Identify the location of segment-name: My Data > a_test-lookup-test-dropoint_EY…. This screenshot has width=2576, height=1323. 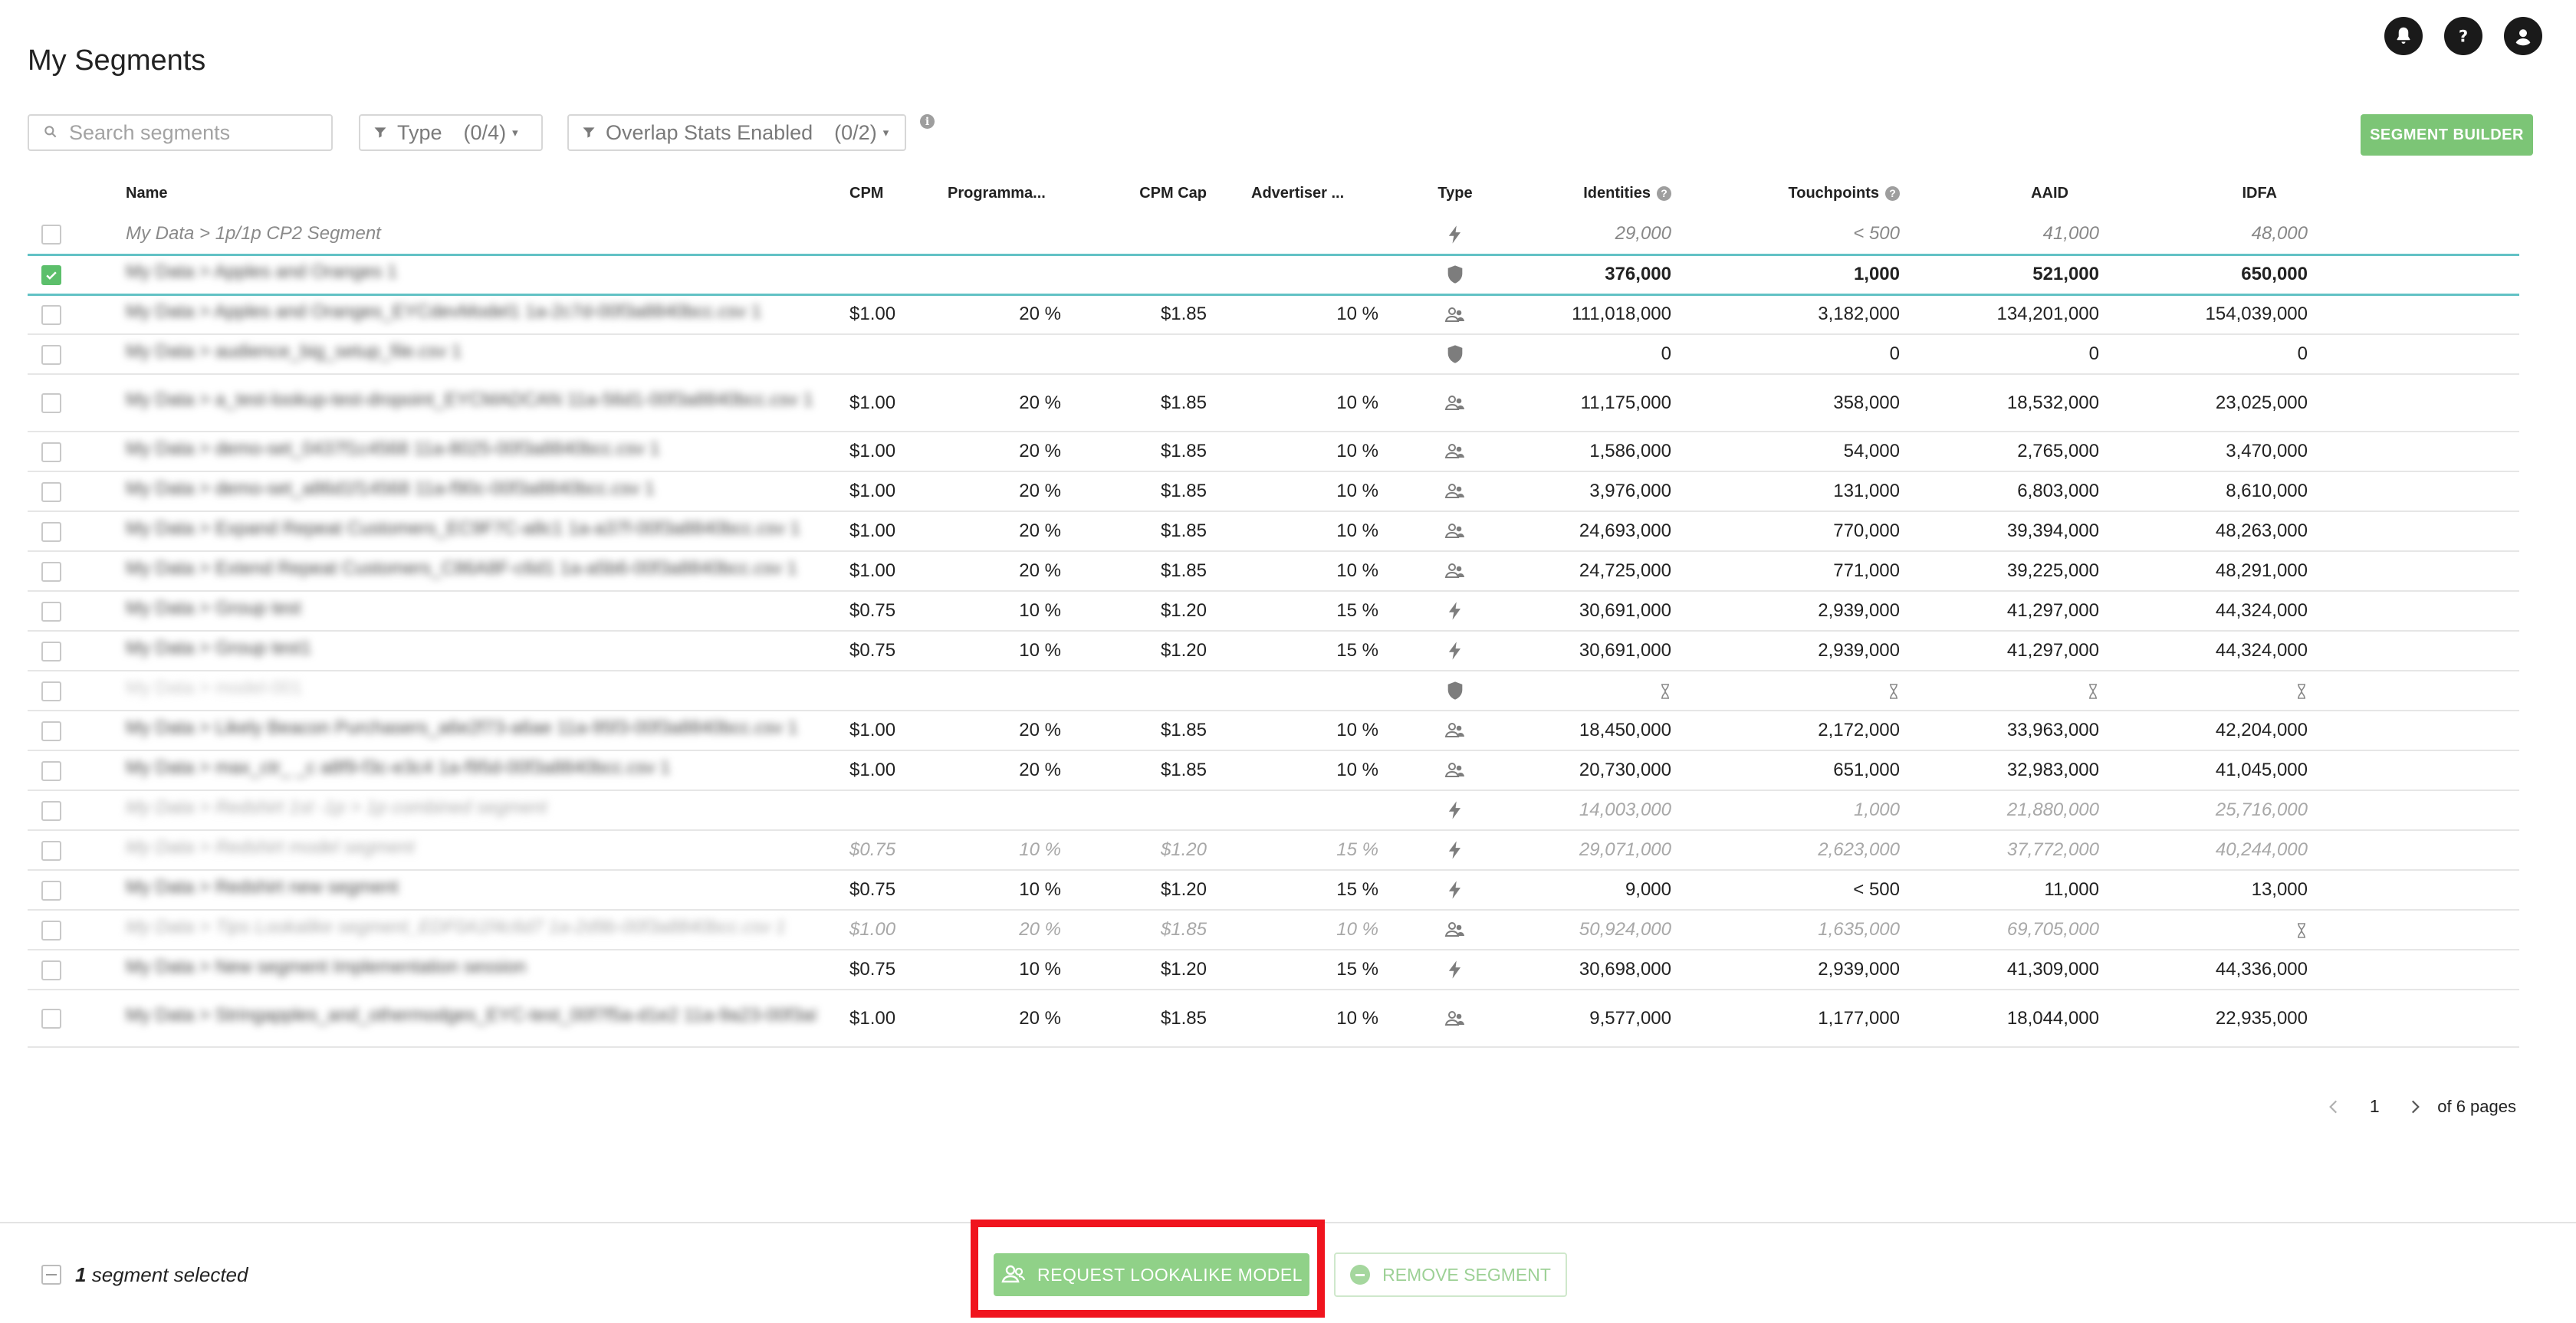
(470, 400).